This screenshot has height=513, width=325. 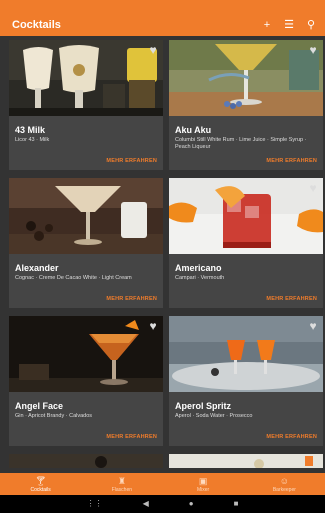 I want to click on tab-label: Barkeeper, so click(x=284, y=489).